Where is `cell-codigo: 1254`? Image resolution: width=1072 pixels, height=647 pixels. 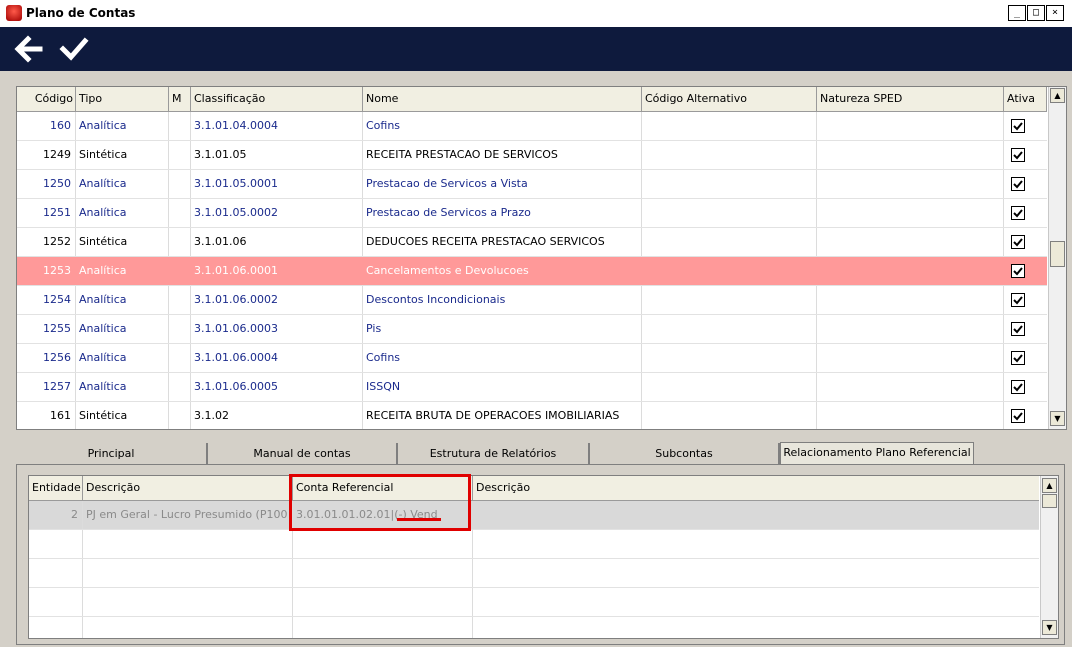
cell-codigo: 1254 is located at coordinates (46, 300).